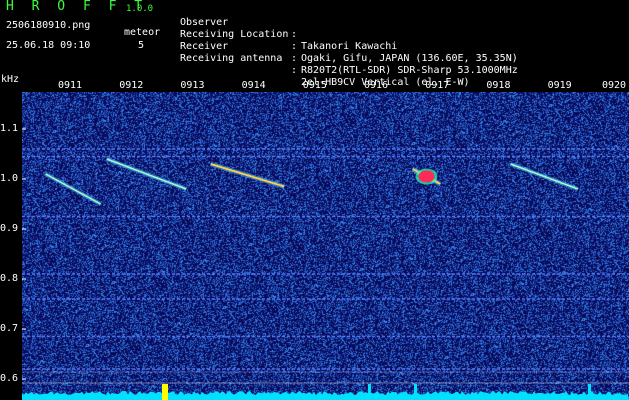 The image size is (629, 400). Describe the element at coordinates (48, 45) in the screenshot. I see `timestamp: 25.06.18 09:10` at that location.